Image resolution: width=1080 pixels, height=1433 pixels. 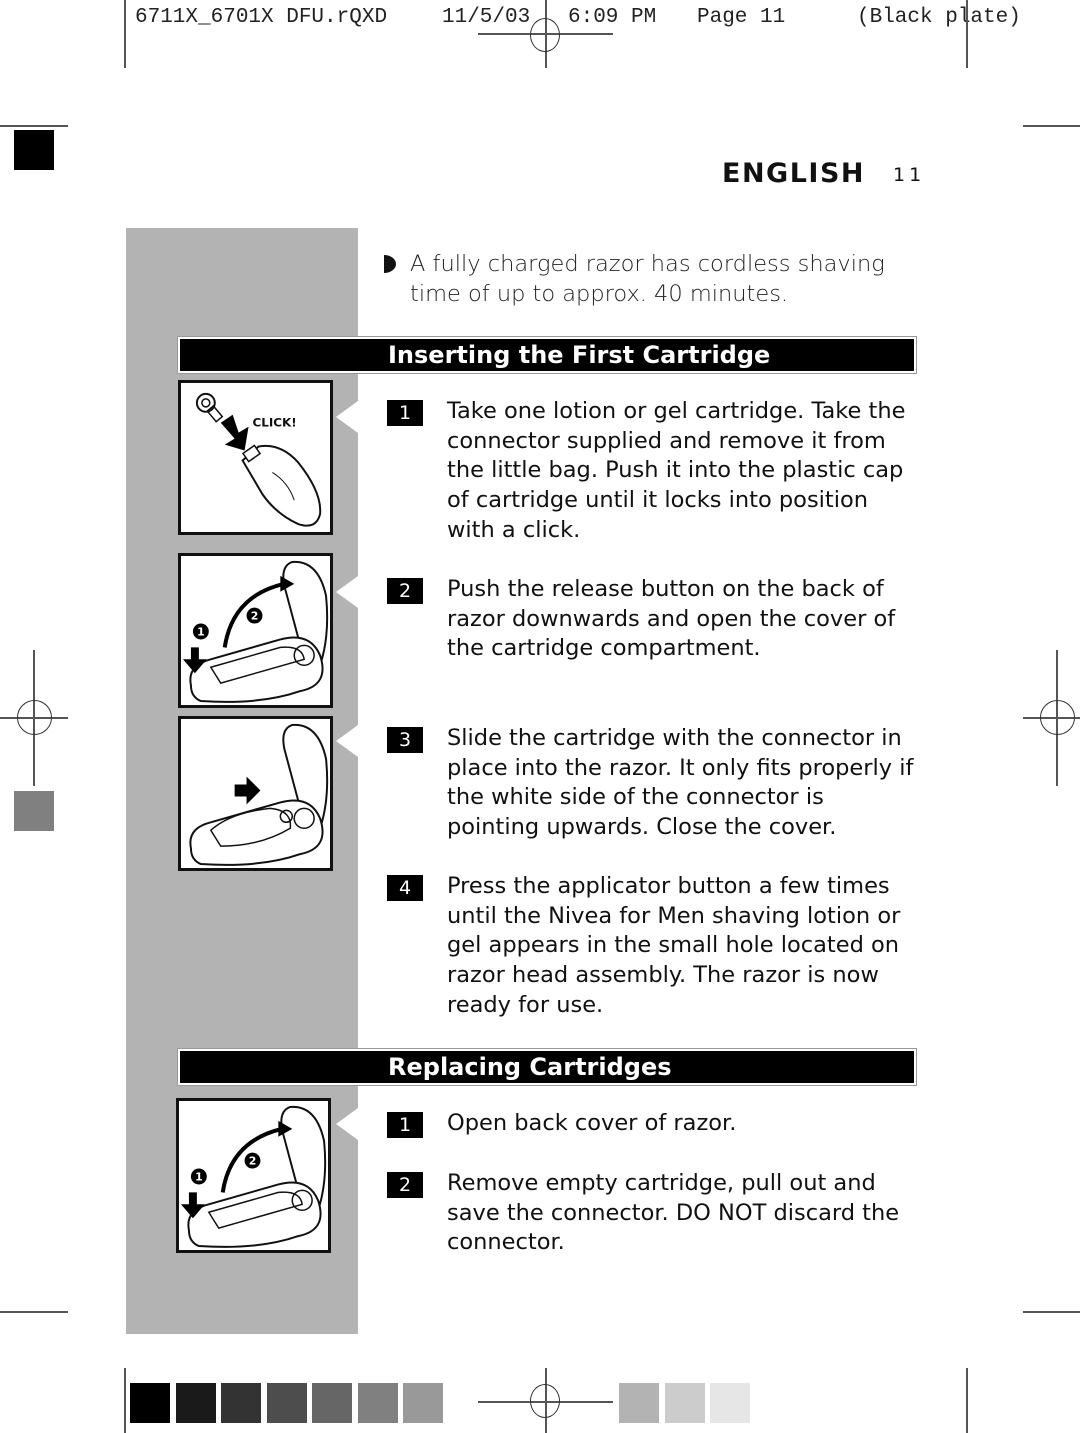 What do you see at coordinates (261, 17) in the screenshot?
I see `slug-filename: 6711X_6701X DFU.rQXD` at bounding box center [261, 17].